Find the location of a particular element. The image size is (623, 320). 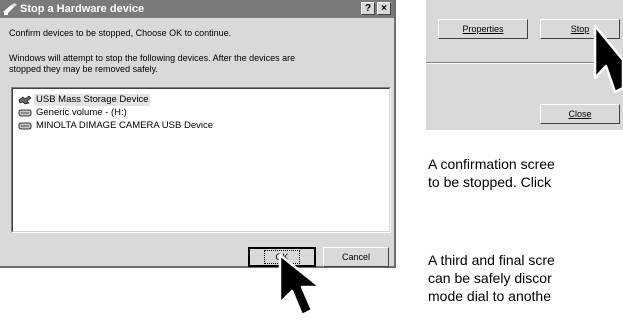

list-item-label: Generic volume - (H:) is located at coordinates (81, 112).